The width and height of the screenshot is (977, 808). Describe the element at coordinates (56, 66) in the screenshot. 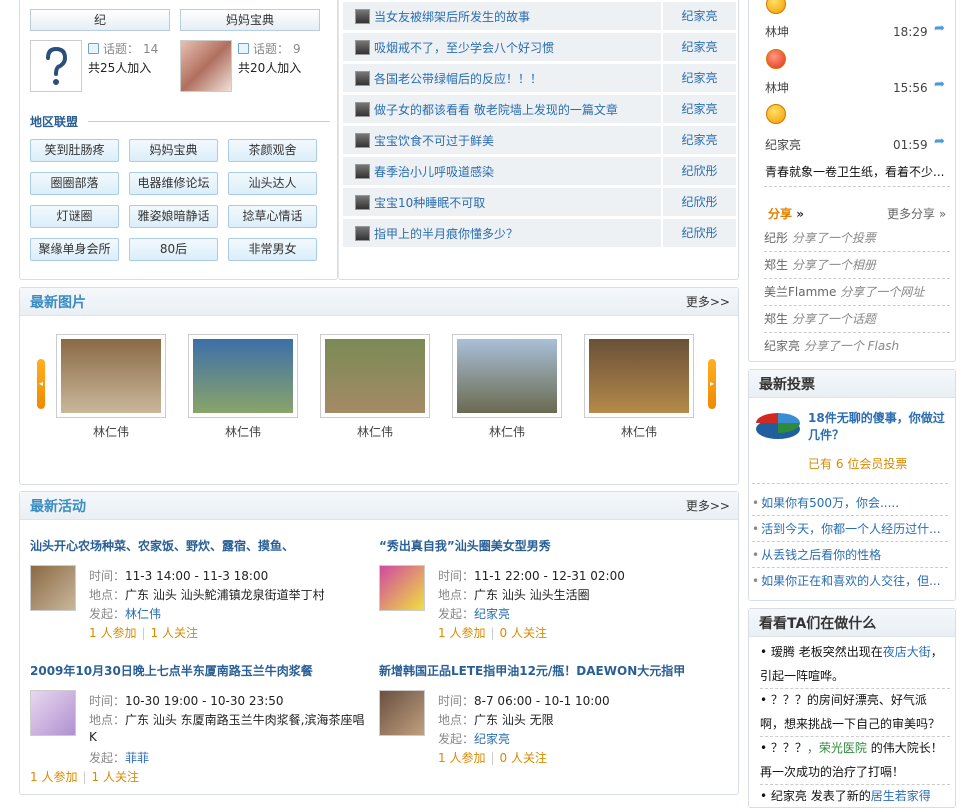

I see `group-avatar-question` at that location.